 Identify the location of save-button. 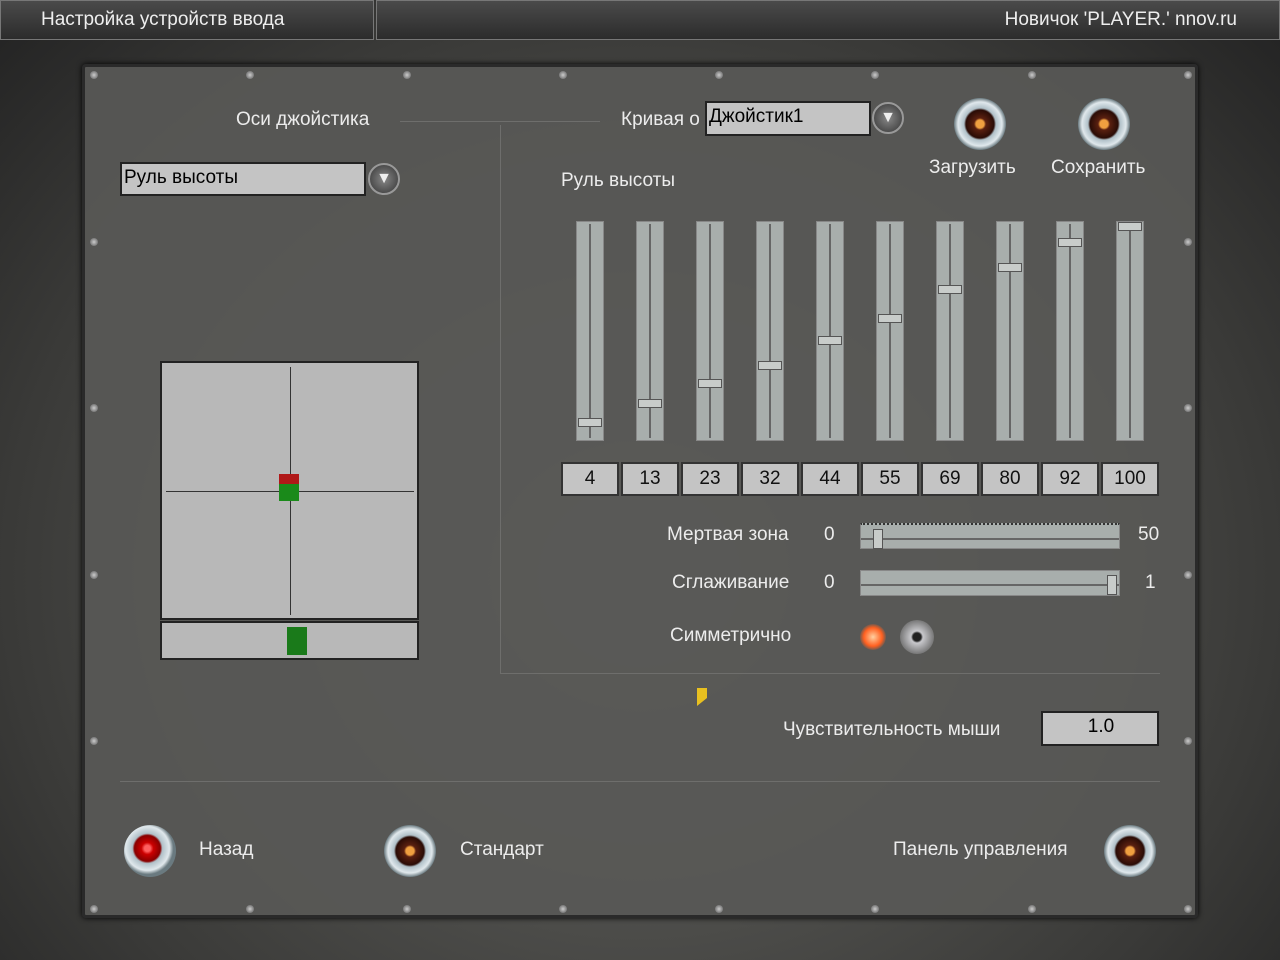
(1104, 124).